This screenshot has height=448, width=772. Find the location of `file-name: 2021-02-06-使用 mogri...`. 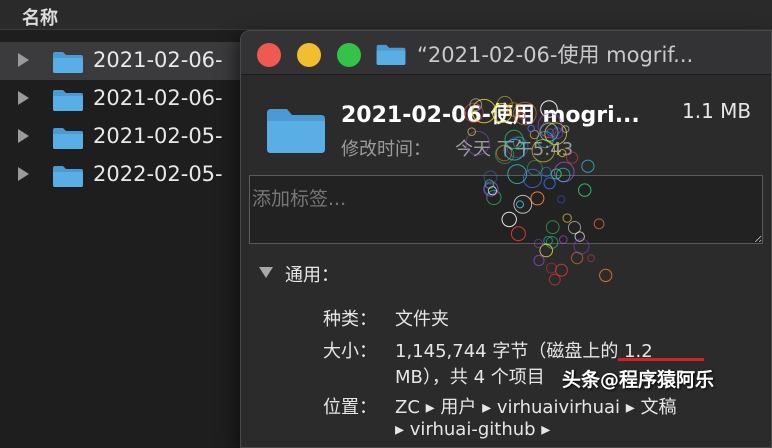

file-name: 2021-02-06-使用 mogri... is located at coordinates (490, 115).